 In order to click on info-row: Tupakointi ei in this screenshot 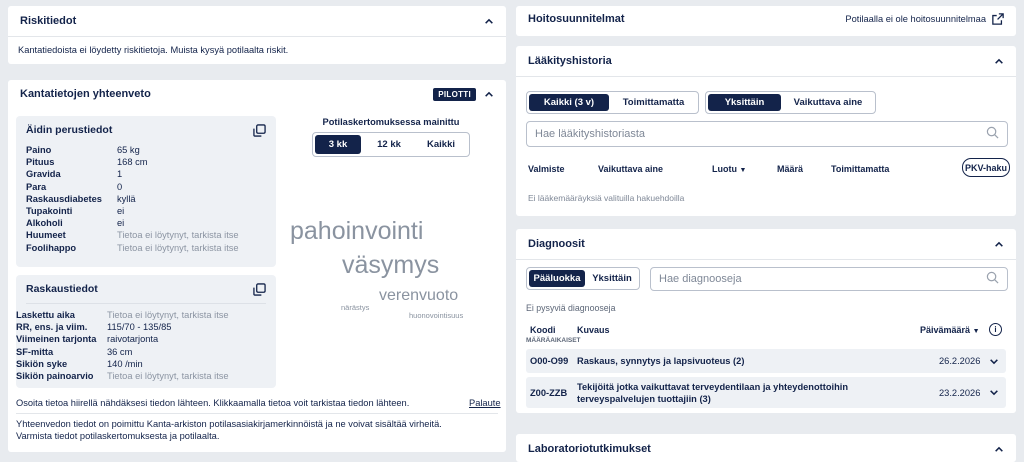, I will do `click(146, 211)`.